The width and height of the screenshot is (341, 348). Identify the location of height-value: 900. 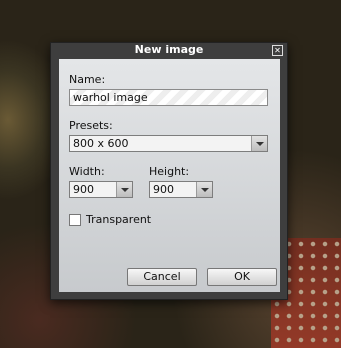
(163, 189).